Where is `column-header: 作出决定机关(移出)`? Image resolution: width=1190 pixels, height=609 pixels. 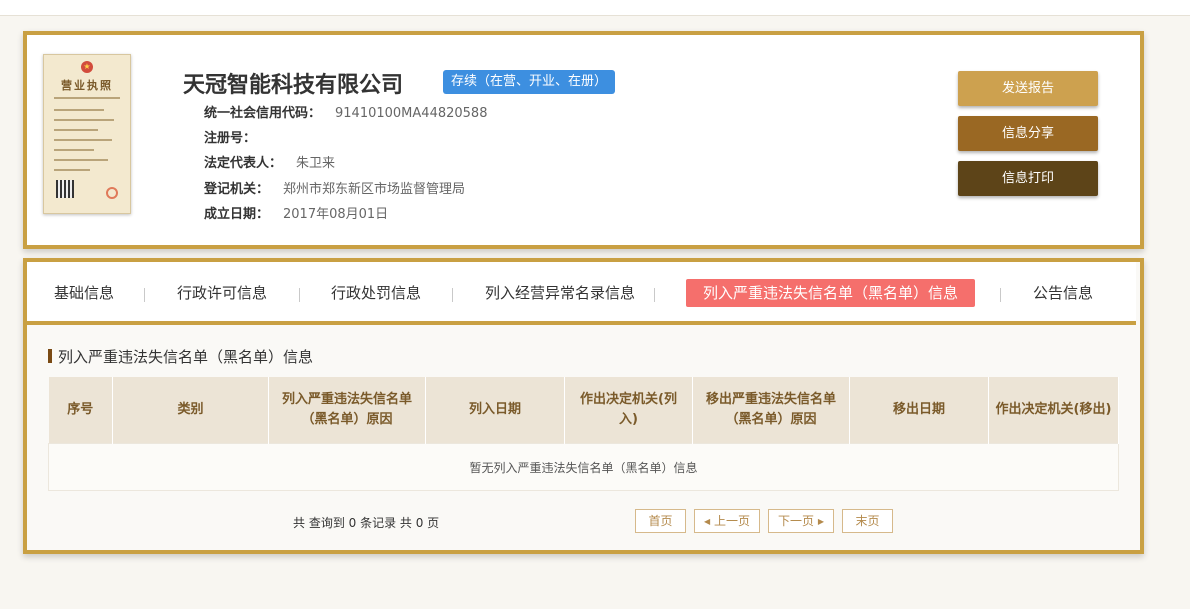 column-header: 作出决定机关(移出) is located at coordinates (1053, 410).